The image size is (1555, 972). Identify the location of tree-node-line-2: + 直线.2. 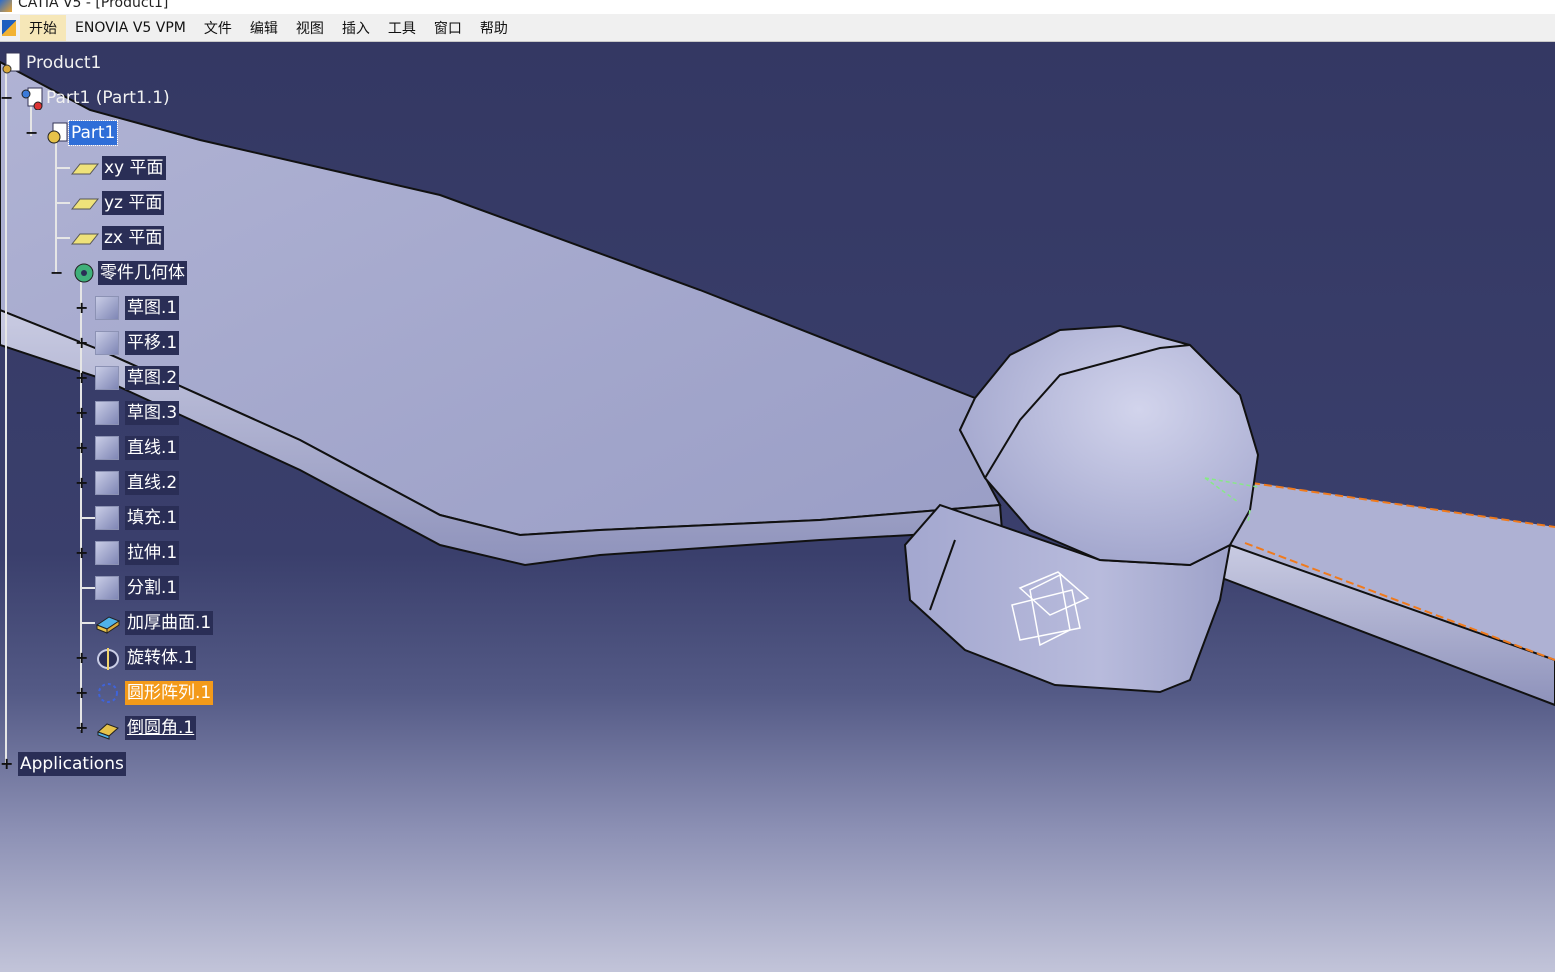
(127, 483).